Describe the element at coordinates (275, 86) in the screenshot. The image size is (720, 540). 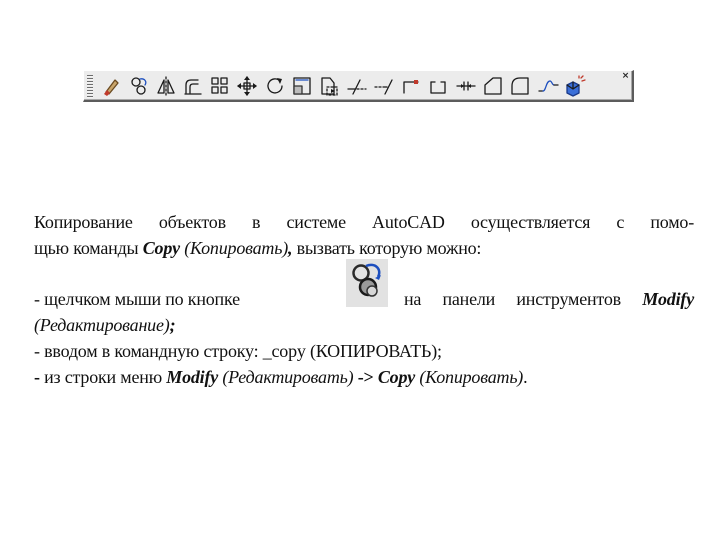
I see `rotate-icon` at that location.